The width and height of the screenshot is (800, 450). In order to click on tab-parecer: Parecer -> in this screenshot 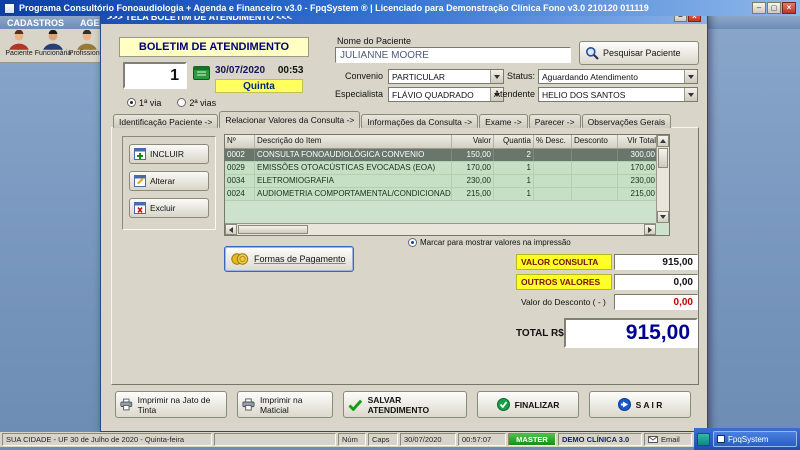, I will do `click(554, 121)`.